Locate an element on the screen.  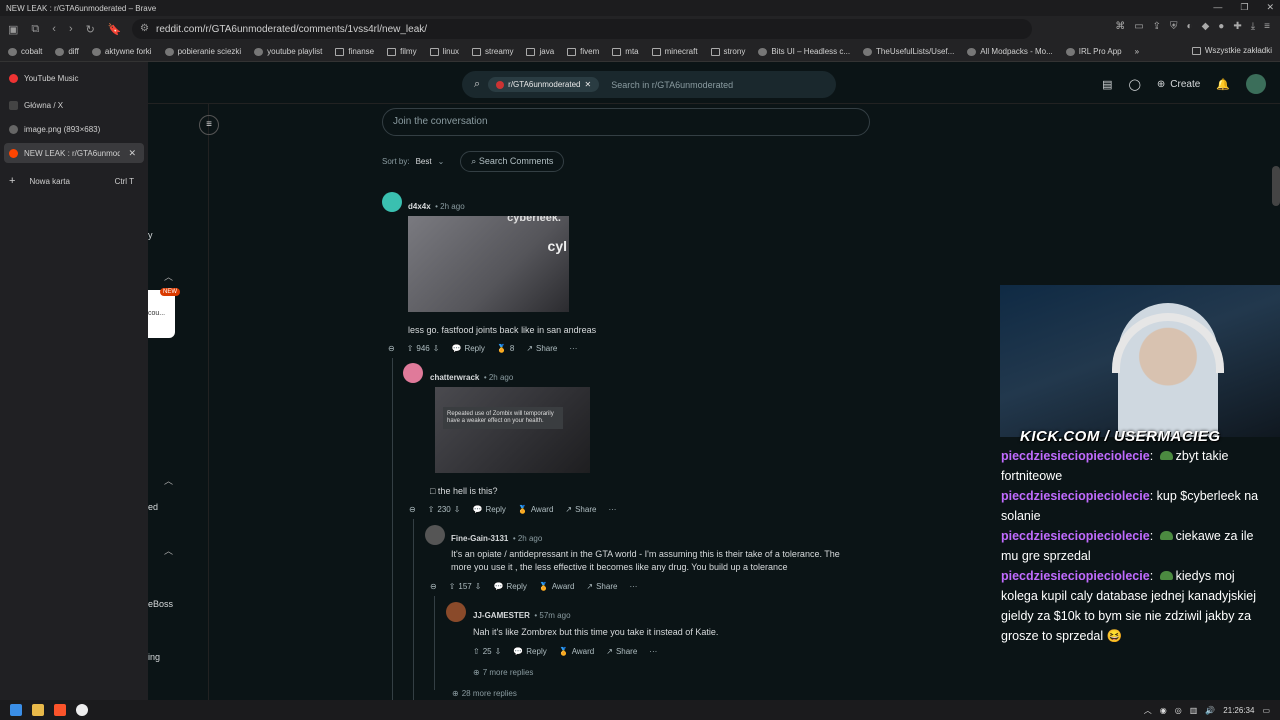
file-explorer-icon is located at coordinates (38, 710).